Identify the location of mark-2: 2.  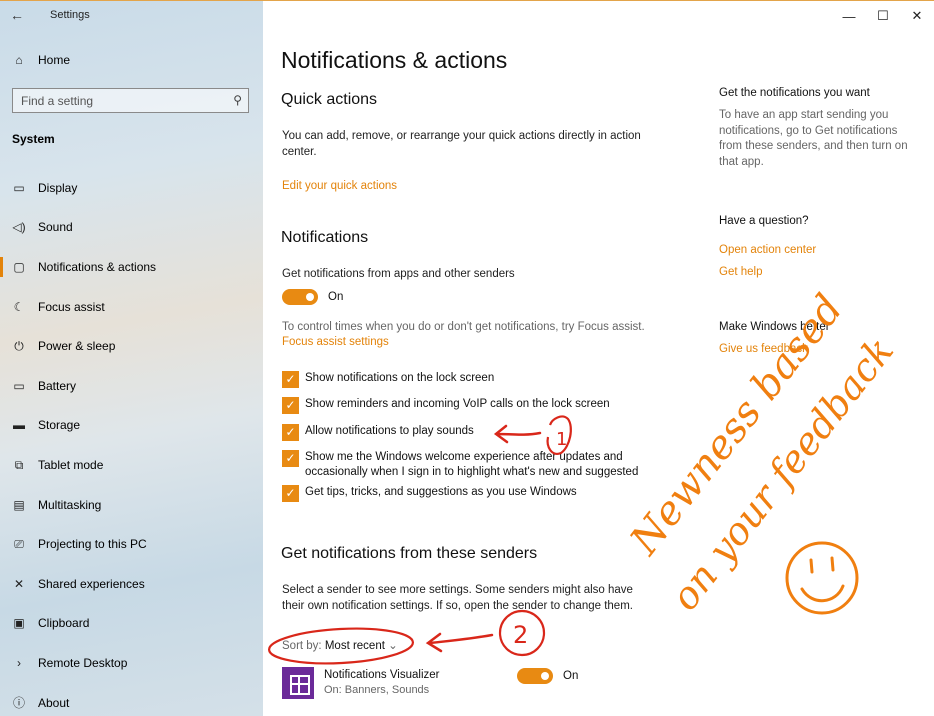
(520, 635).